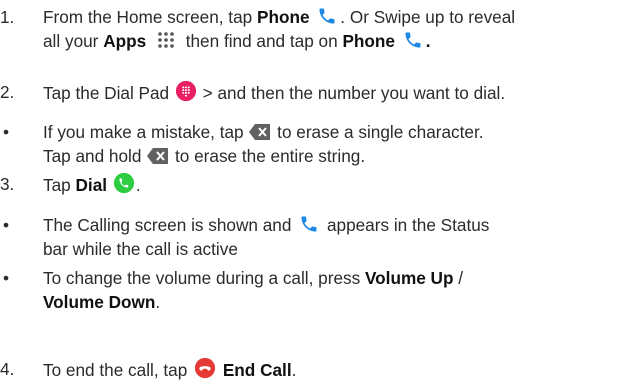  I want to click on text-run: Tap and hold, so click(95, 156).